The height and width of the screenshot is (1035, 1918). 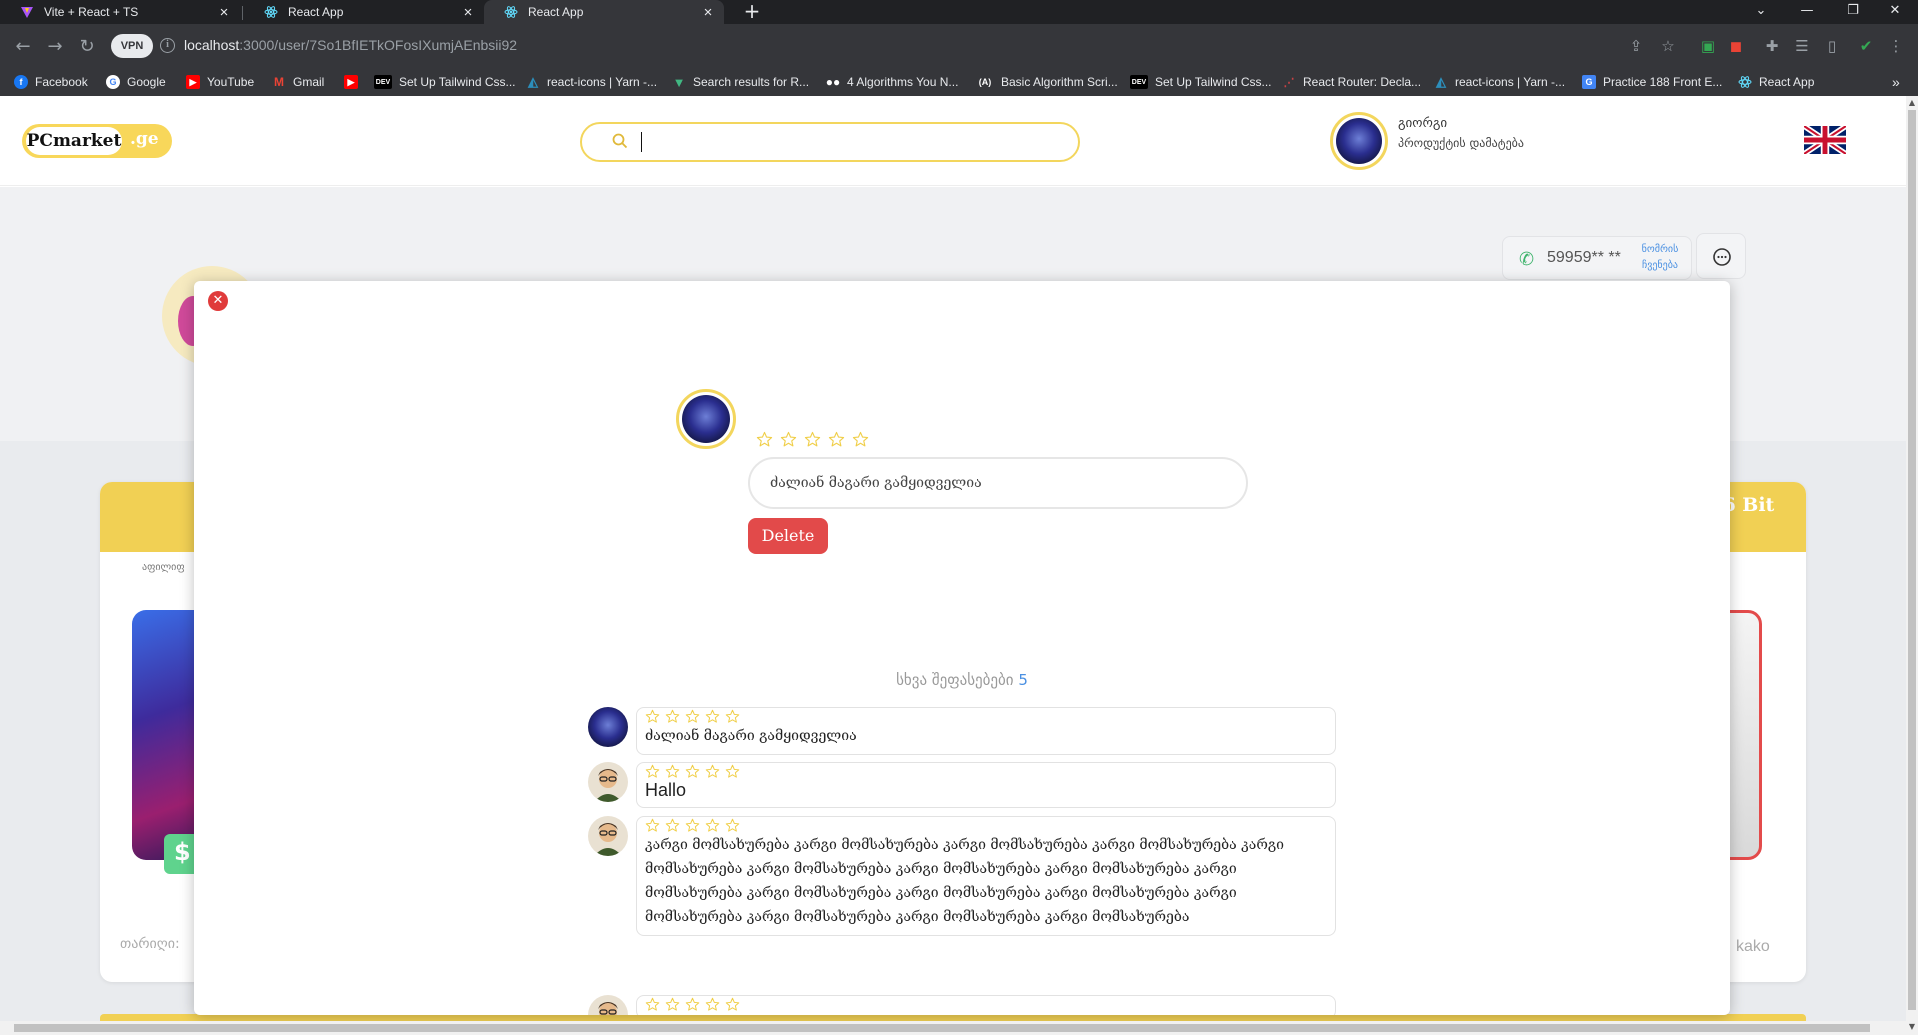 What do you see at coordinates (351, 82) in the screenshot?
I see `youtube-icon: ▶` at bounding box center [351, 82].